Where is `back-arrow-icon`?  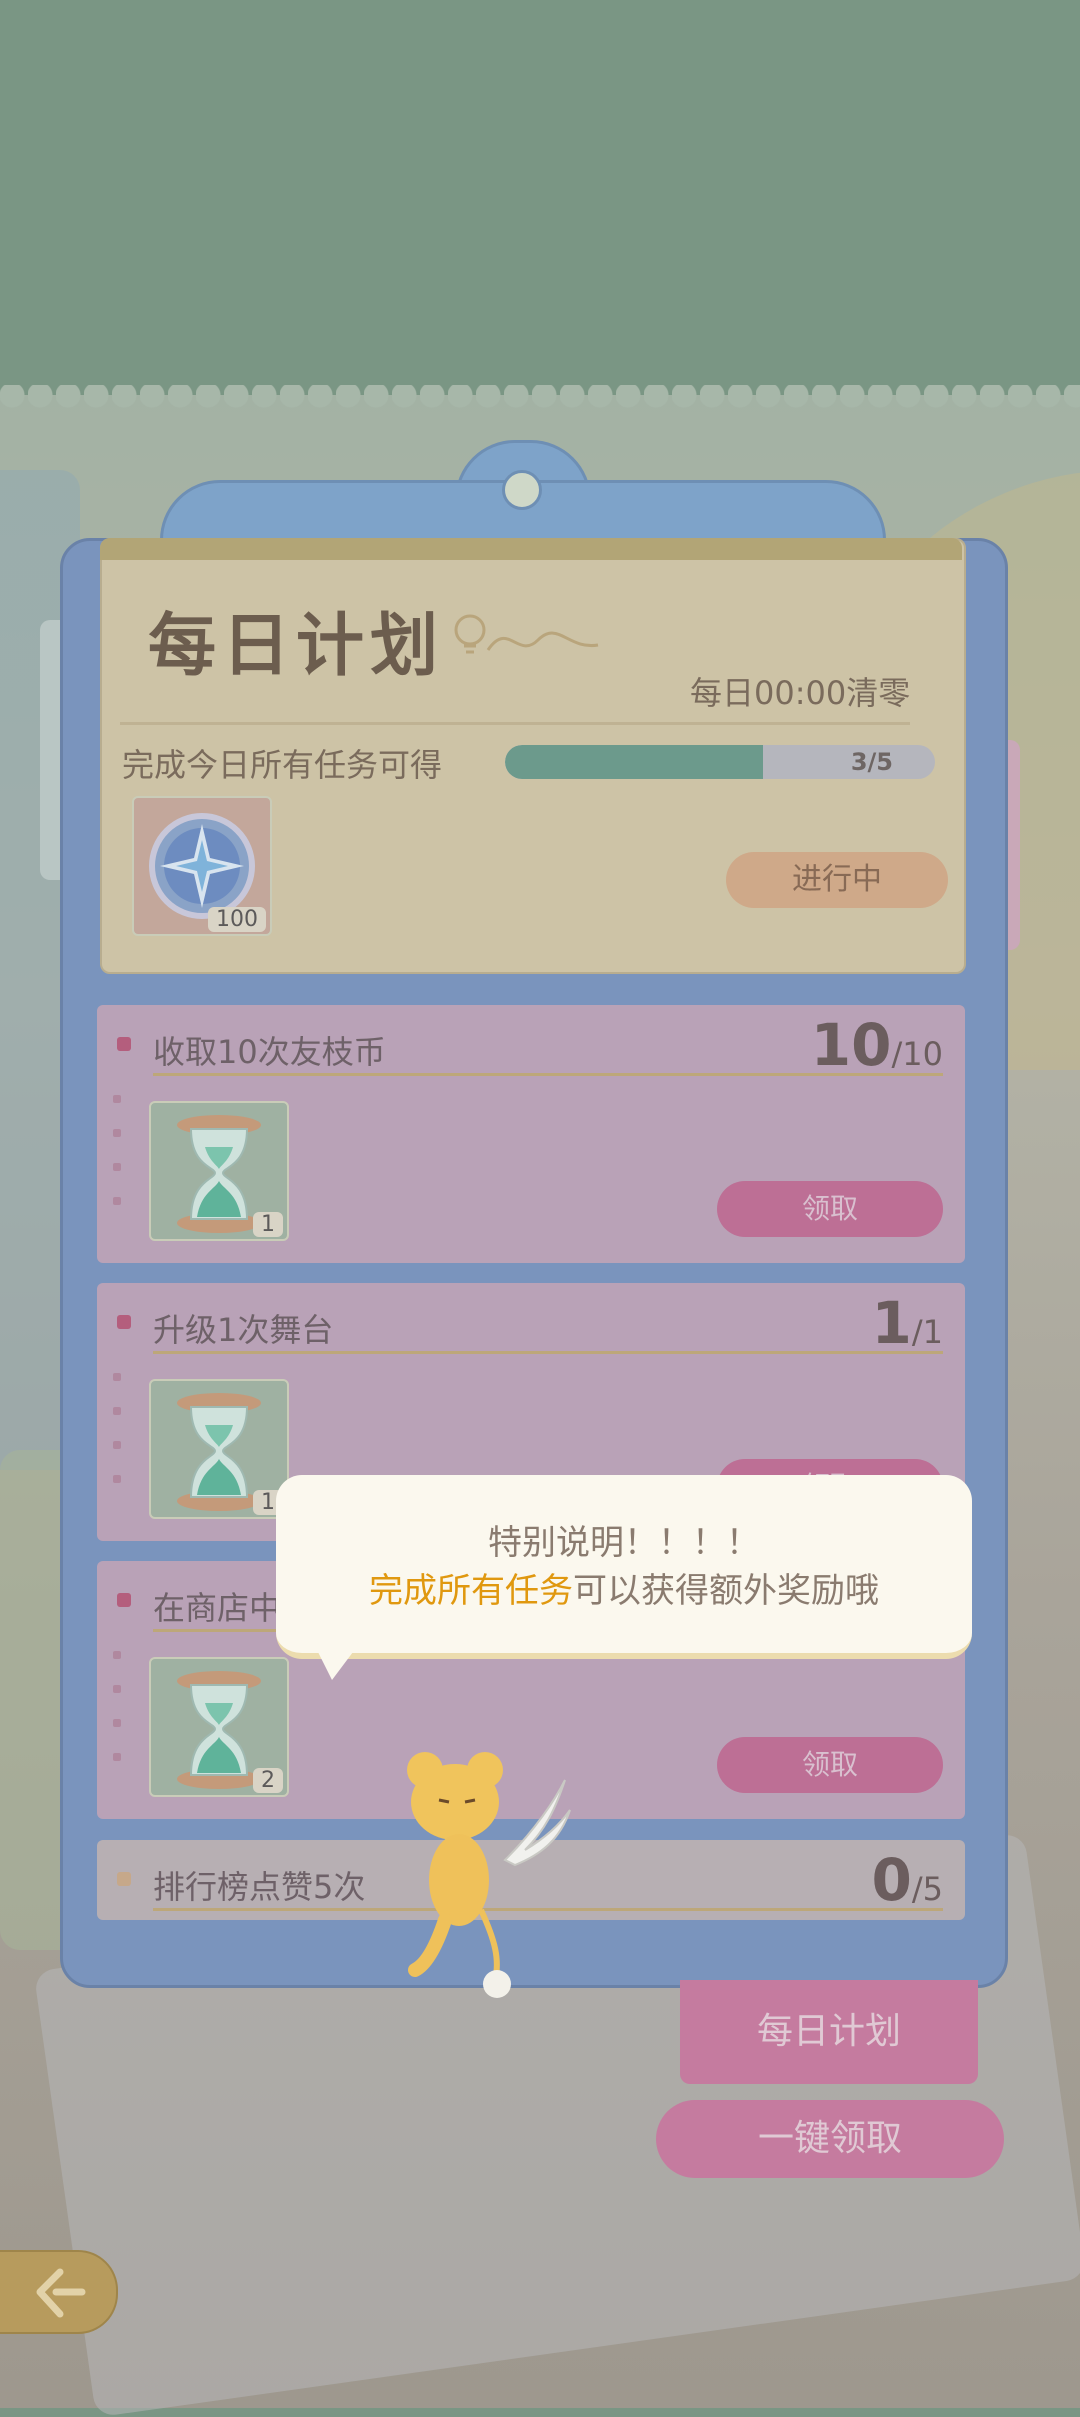 back-arrow-icon is located at coordinates (61, 2293).